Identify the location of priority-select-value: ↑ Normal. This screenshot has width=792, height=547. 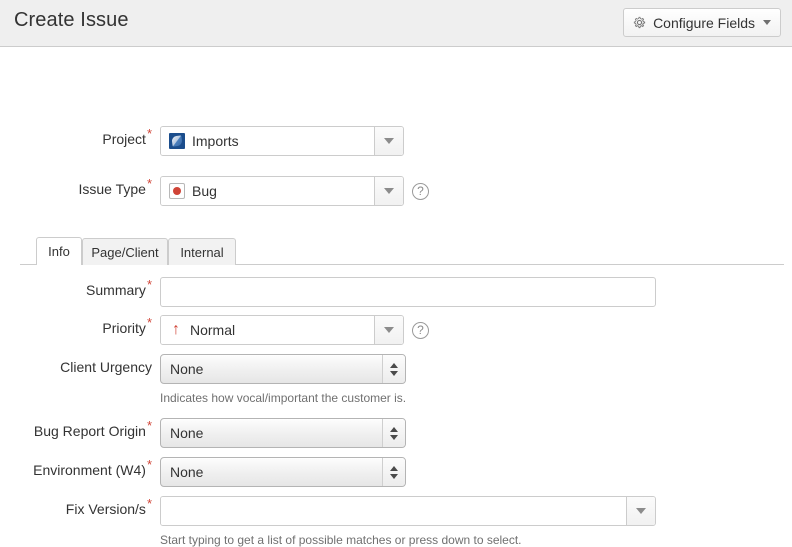
(267, 330).